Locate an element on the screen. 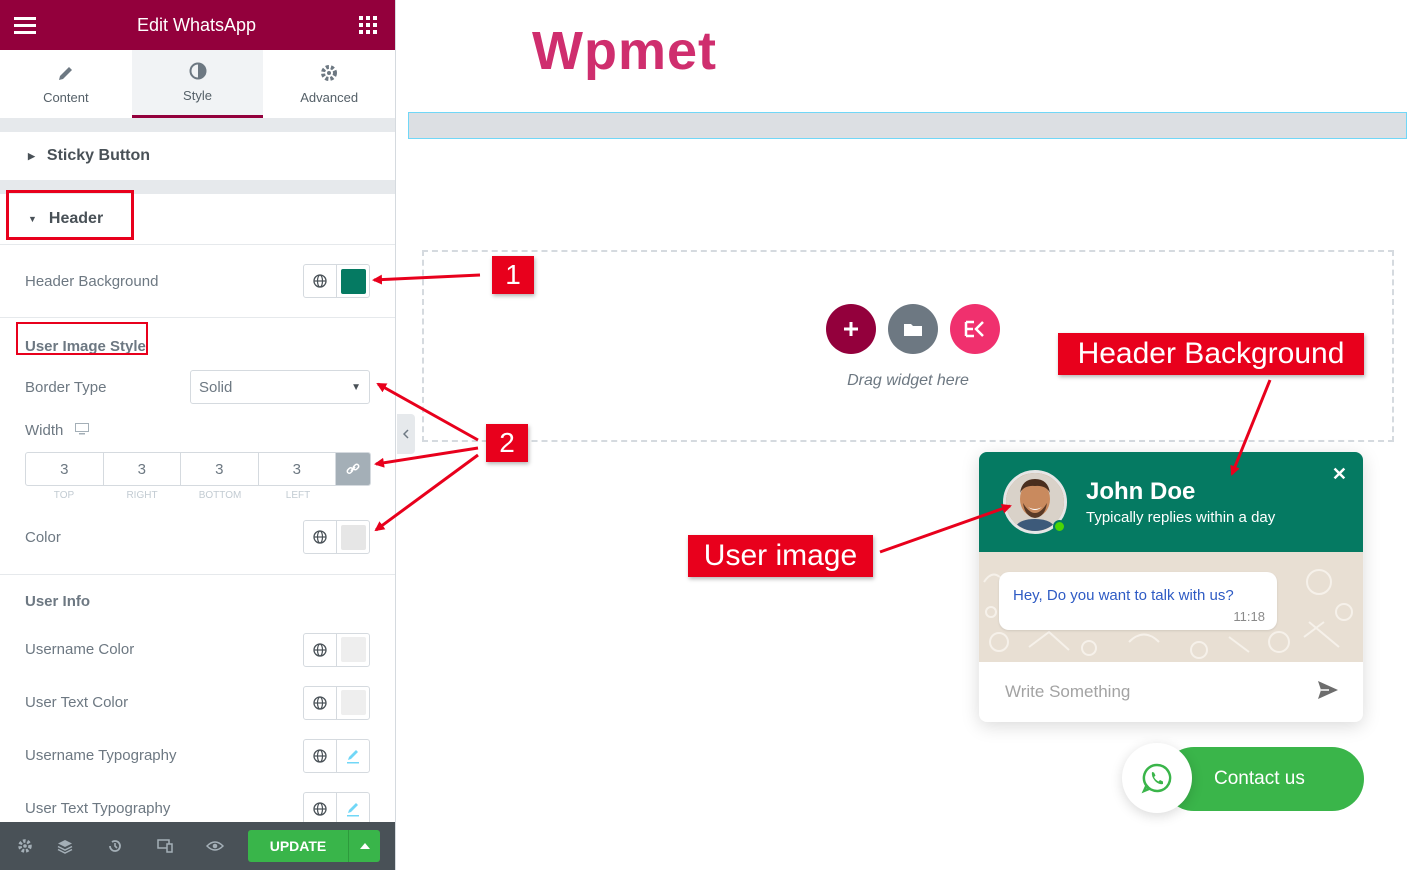 This screenshot has height=870, width=1418. contact-us-label: Contact us is located at coordinates (1263, 779).